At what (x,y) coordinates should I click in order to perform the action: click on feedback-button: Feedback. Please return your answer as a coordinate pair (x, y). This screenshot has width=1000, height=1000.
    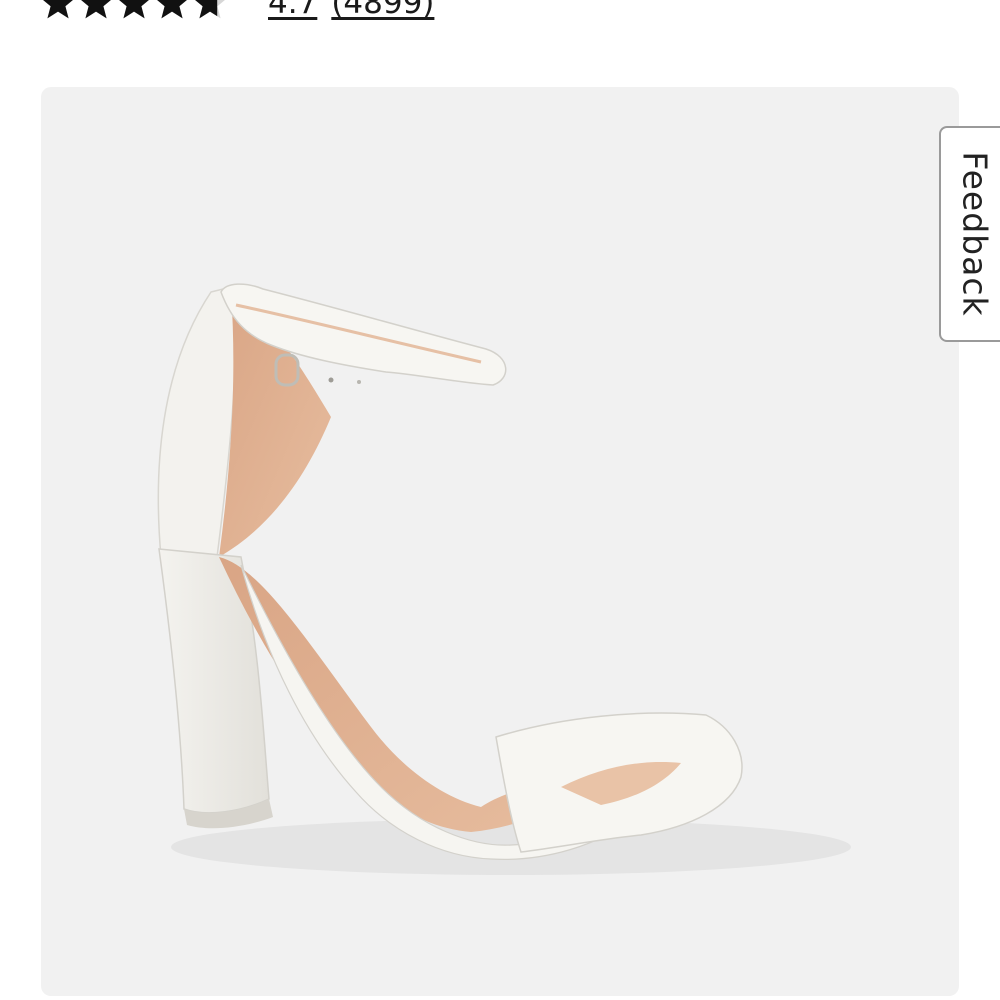
    Looking at the image, I should click on (969, 234).